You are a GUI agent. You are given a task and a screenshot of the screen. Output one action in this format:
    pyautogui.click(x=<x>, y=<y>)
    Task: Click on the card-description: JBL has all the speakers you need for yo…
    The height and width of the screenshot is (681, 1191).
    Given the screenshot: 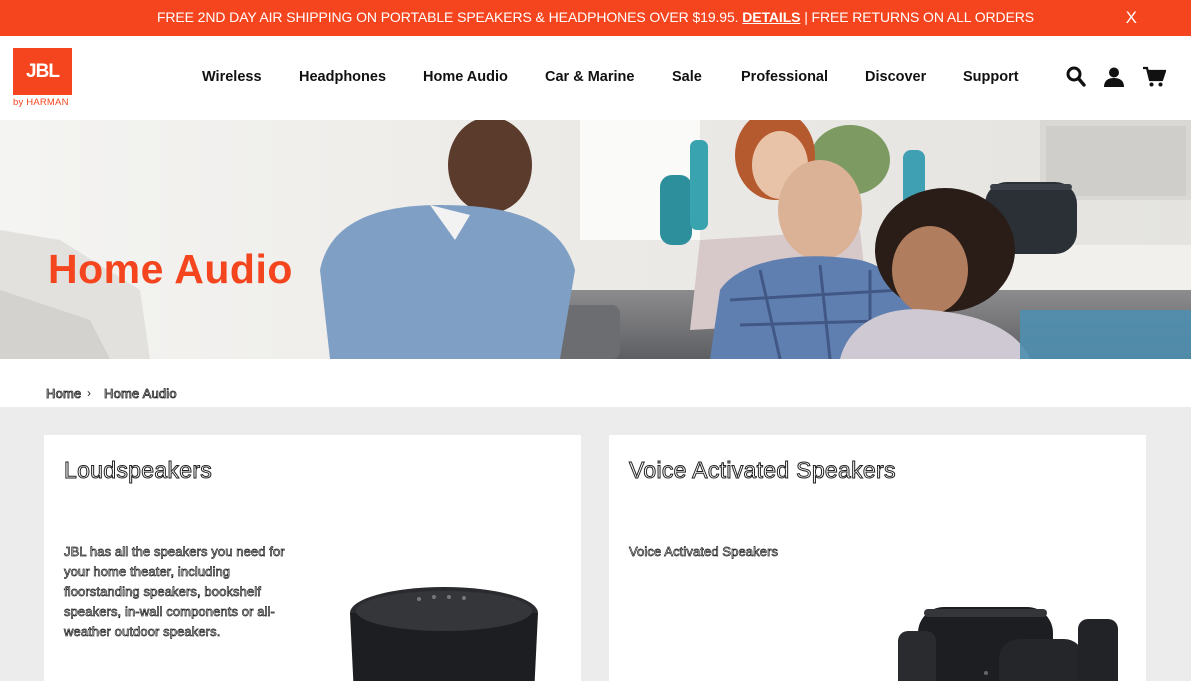 What is the action you would take?
    pyautogui.click(x=174, y=592)
    